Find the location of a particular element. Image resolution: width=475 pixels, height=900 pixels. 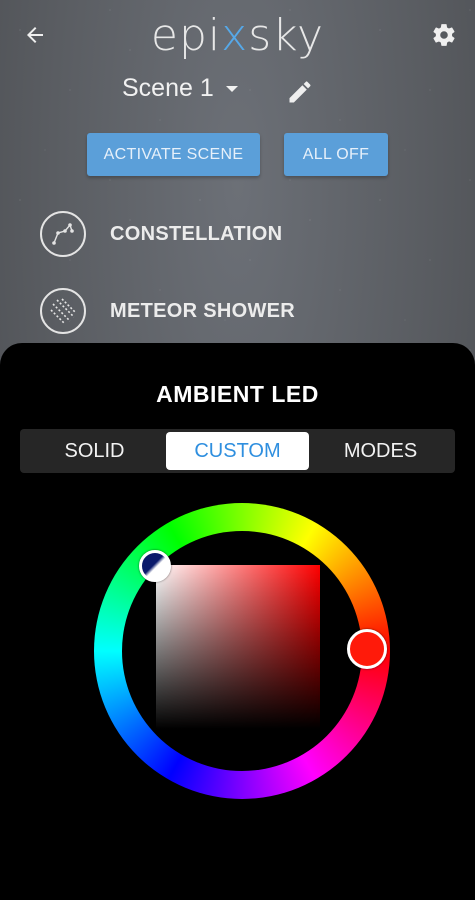

tab-solid: SOLID is located at coordinates (94, 451).